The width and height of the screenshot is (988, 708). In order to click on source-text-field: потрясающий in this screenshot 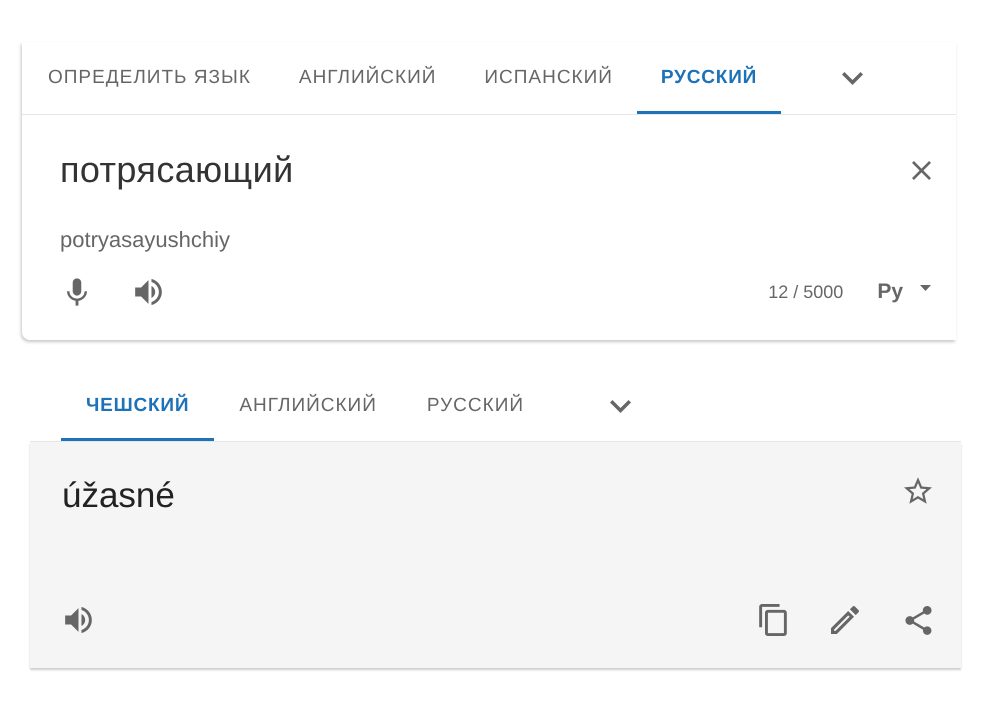, I will do `click(486, 170)`.